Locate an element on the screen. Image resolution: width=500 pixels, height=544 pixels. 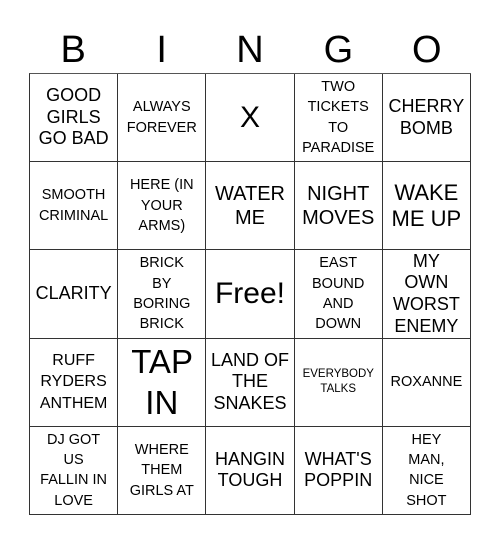
bingo-cell: CHERRY BOMB is located at coordinates (426, 118).